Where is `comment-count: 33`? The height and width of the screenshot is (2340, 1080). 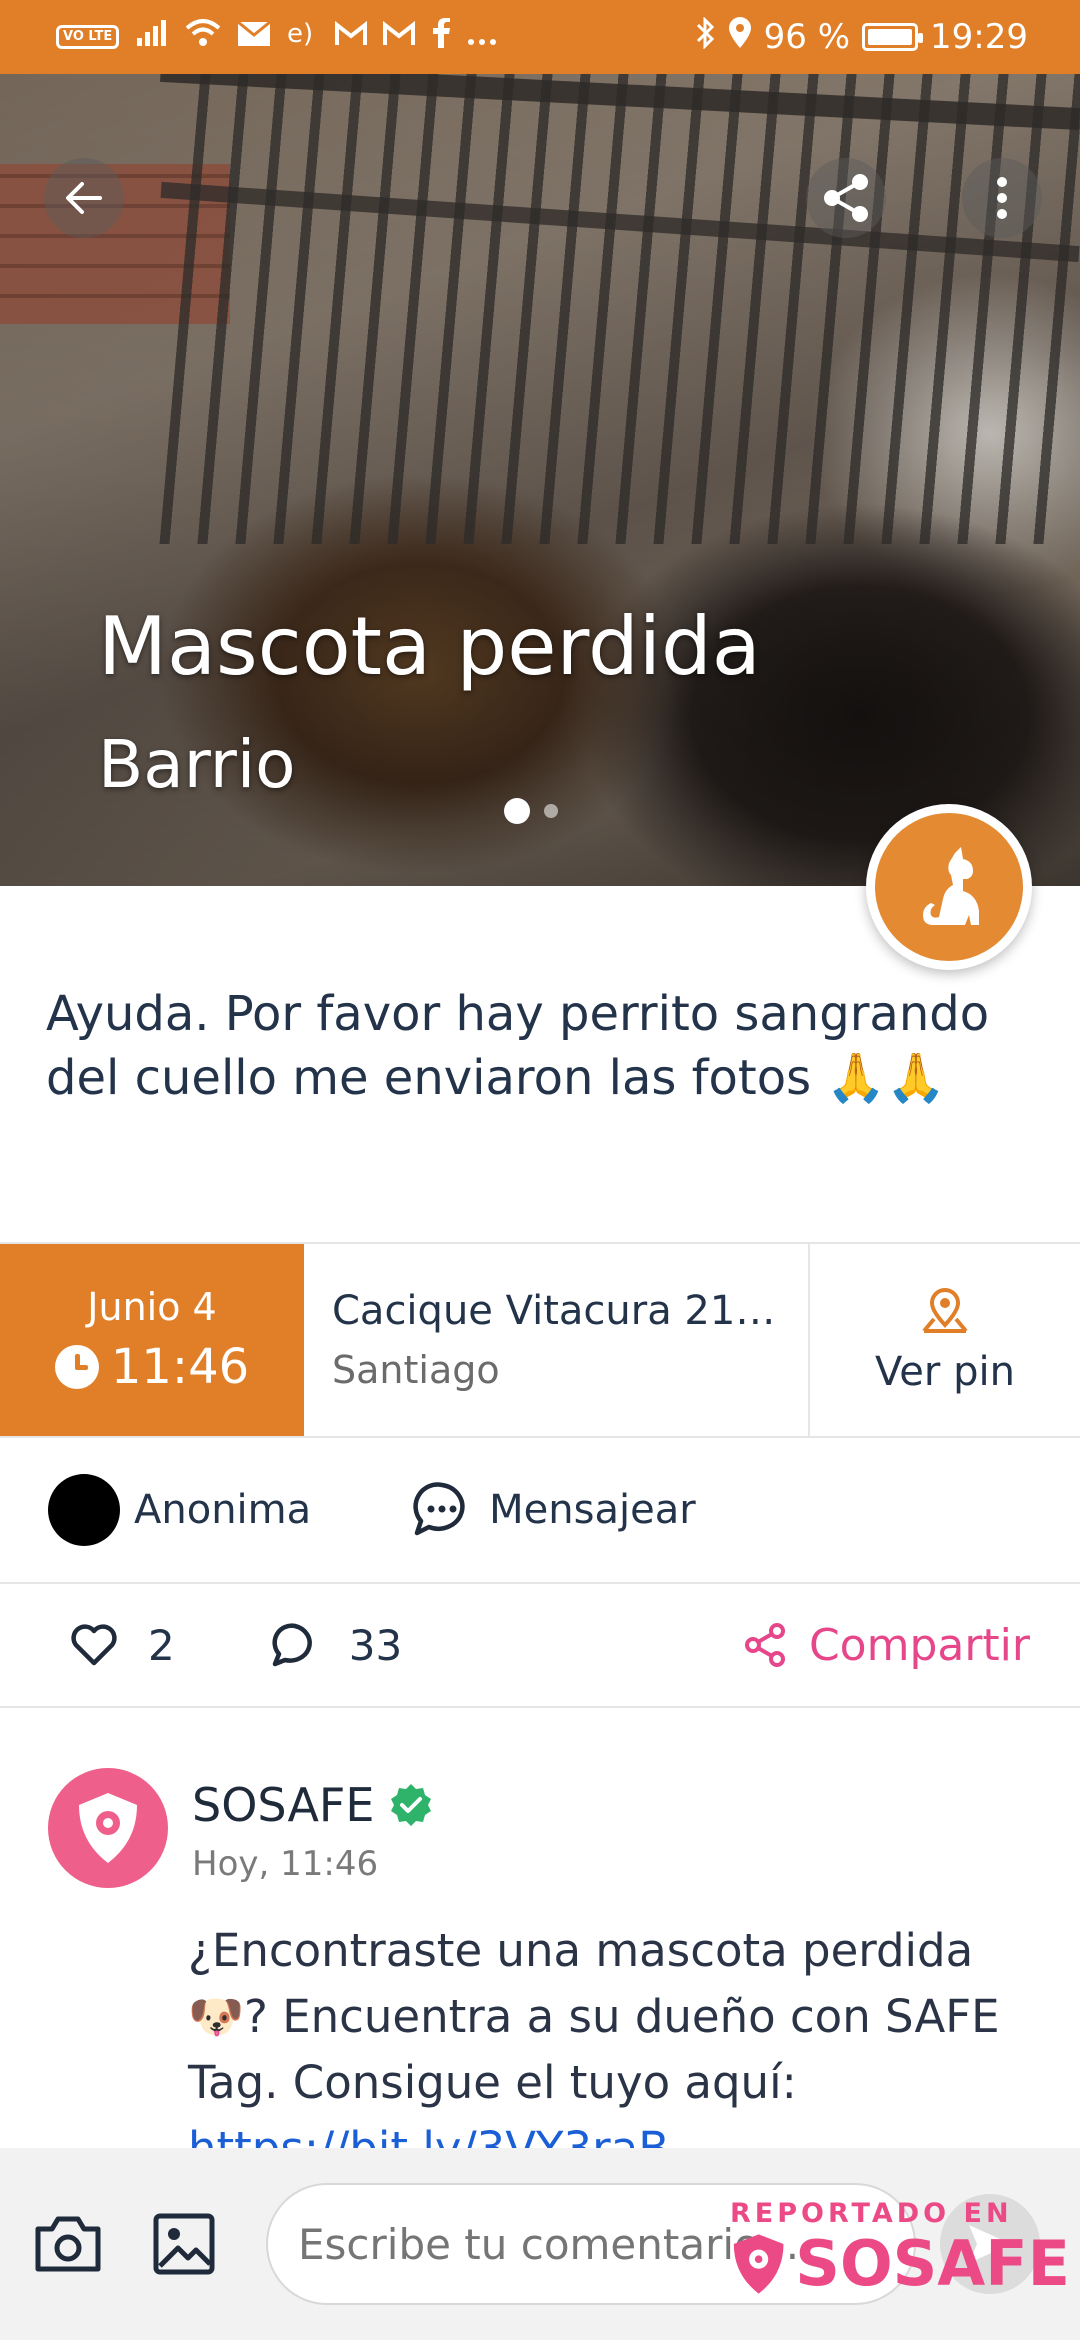 comment-count: 33 is located at coordinates (375, 1645).